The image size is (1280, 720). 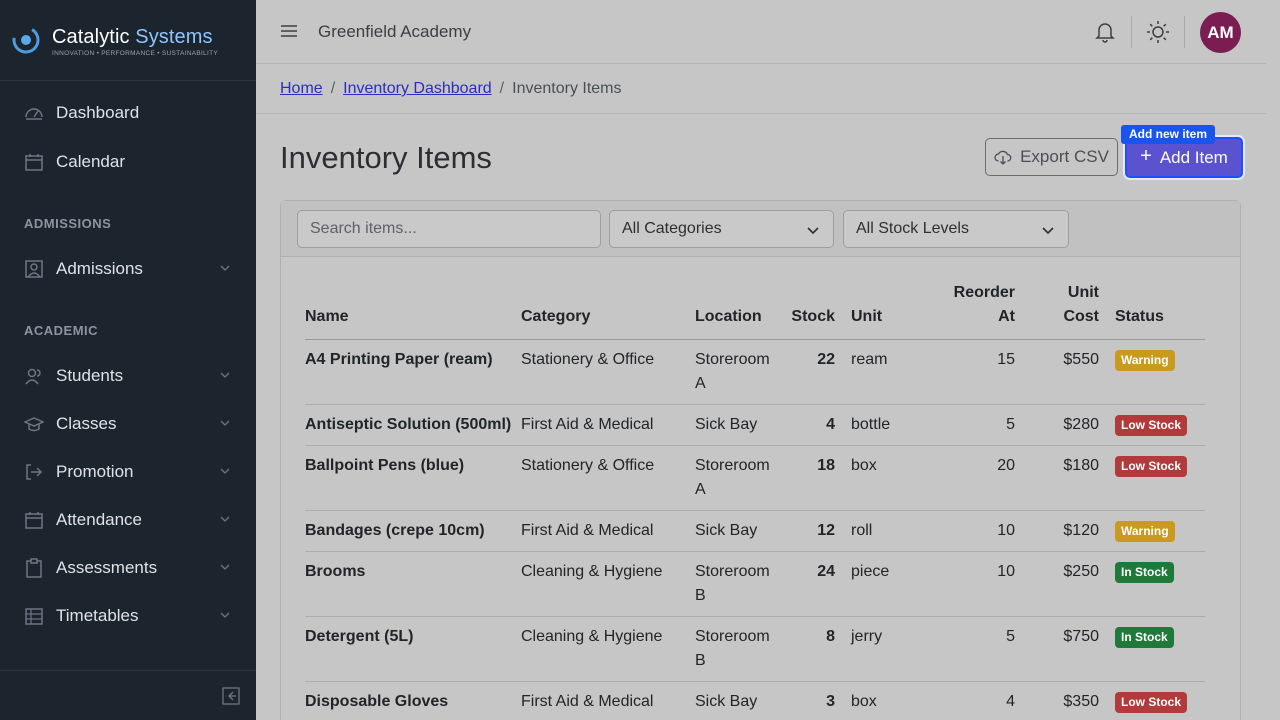 I want to click on column-header-stock: Stock, so click(x=821, y=310).